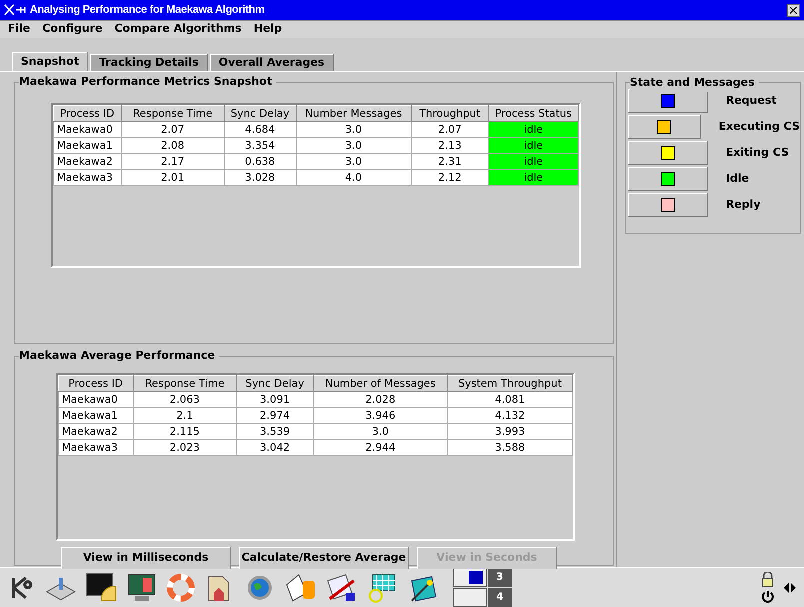  Describe the element at coordinates (510, 448) in the screenshot. I see `table-cell: 3.588` at that location.